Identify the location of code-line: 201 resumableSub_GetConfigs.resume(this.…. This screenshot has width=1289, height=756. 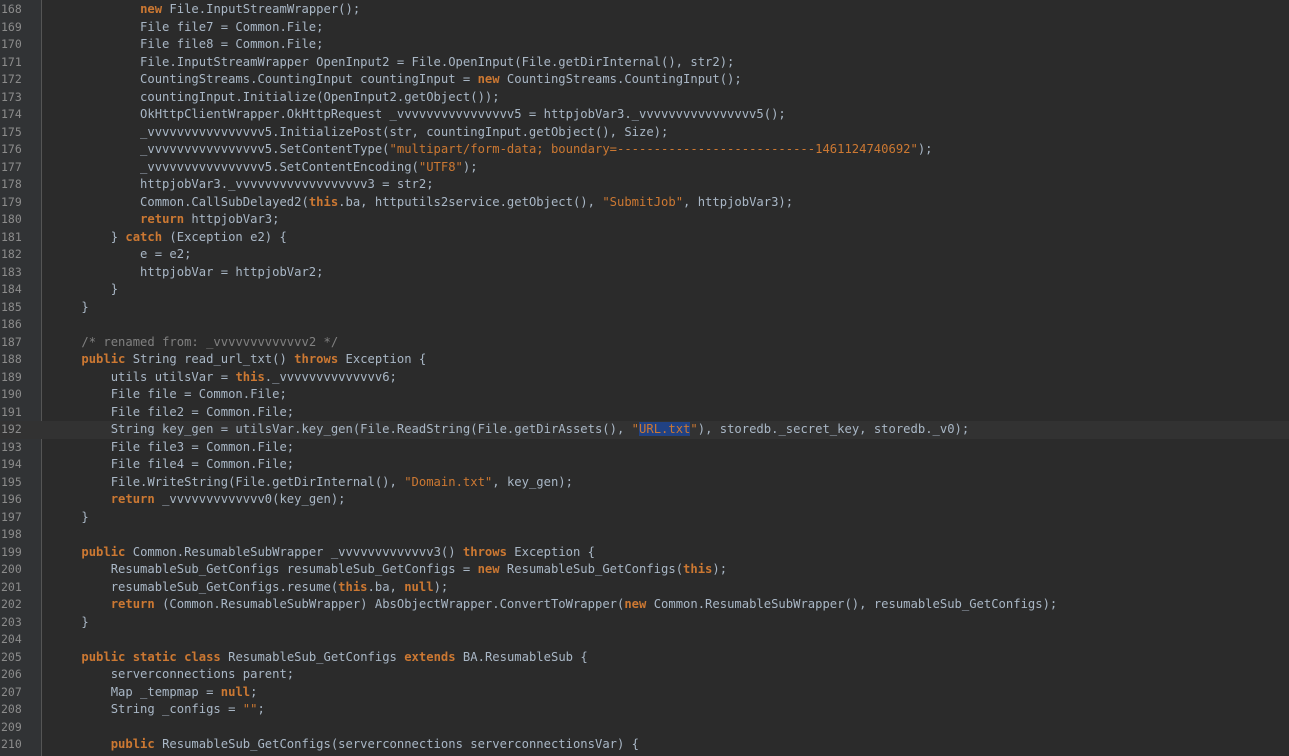
(644, 588).